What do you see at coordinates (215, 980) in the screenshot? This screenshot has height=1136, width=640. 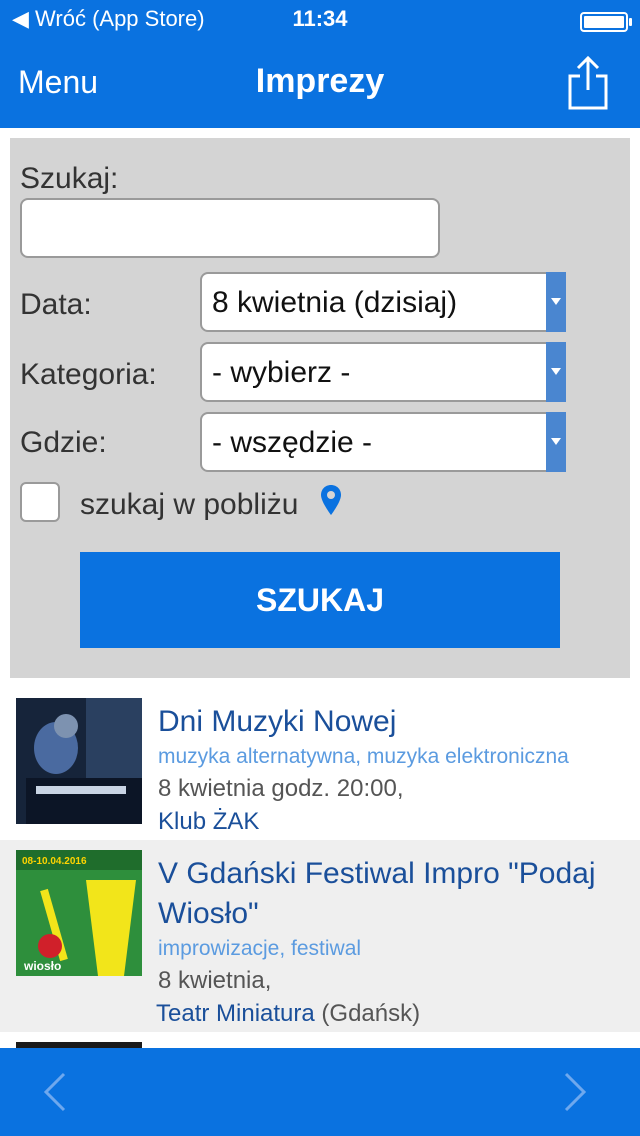 I see `event-date: 8 kwietnia,` at bounding box center [215, 980].